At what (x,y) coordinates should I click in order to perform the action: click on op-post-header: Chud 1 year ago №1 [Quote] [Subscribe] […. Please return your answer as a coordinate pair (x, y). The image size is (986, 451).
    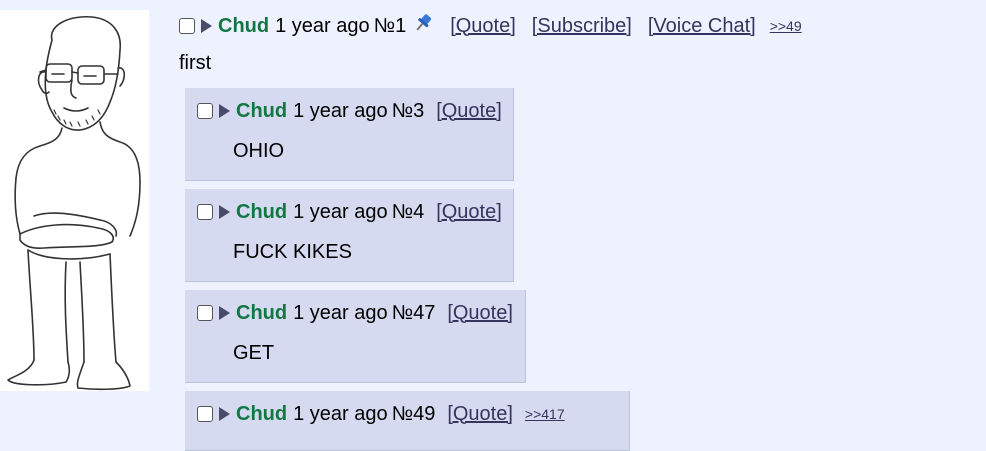
    Looking at the image, I should click on (490, 26).